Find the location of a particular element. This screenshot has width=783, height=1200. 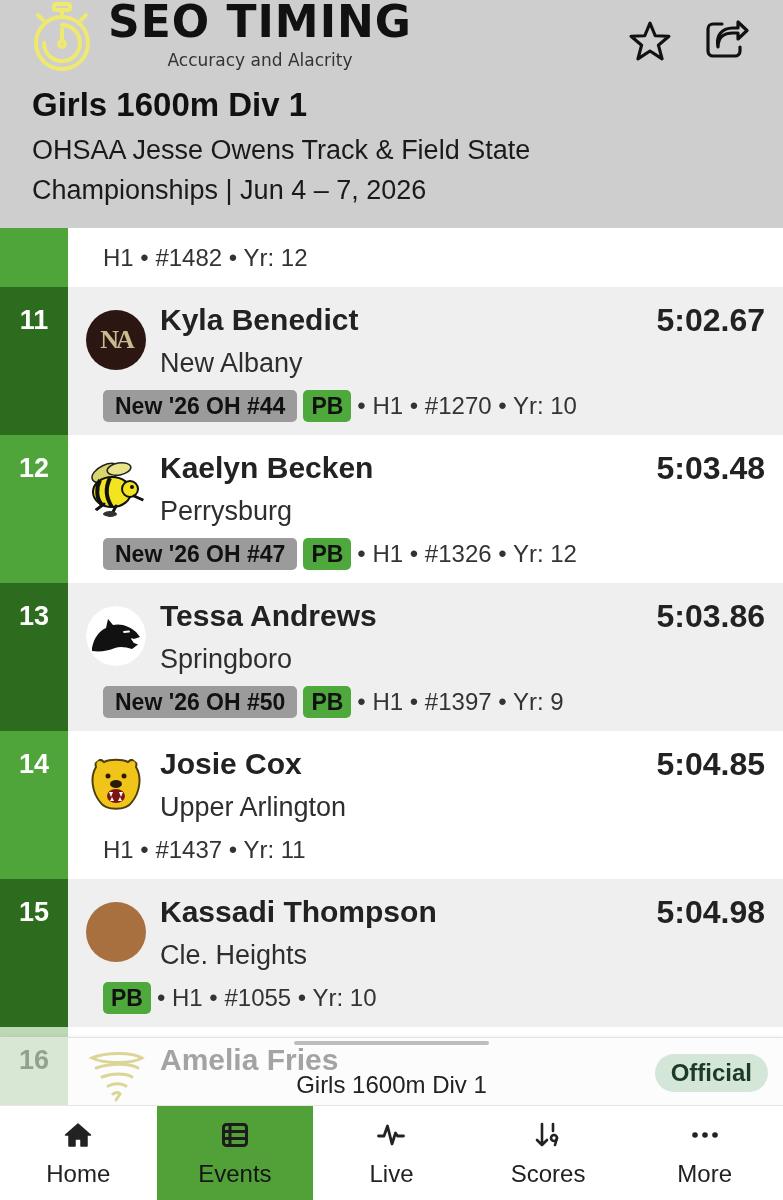

athlete-name: Kassadi Thompson is located at coordinates (298, 912).